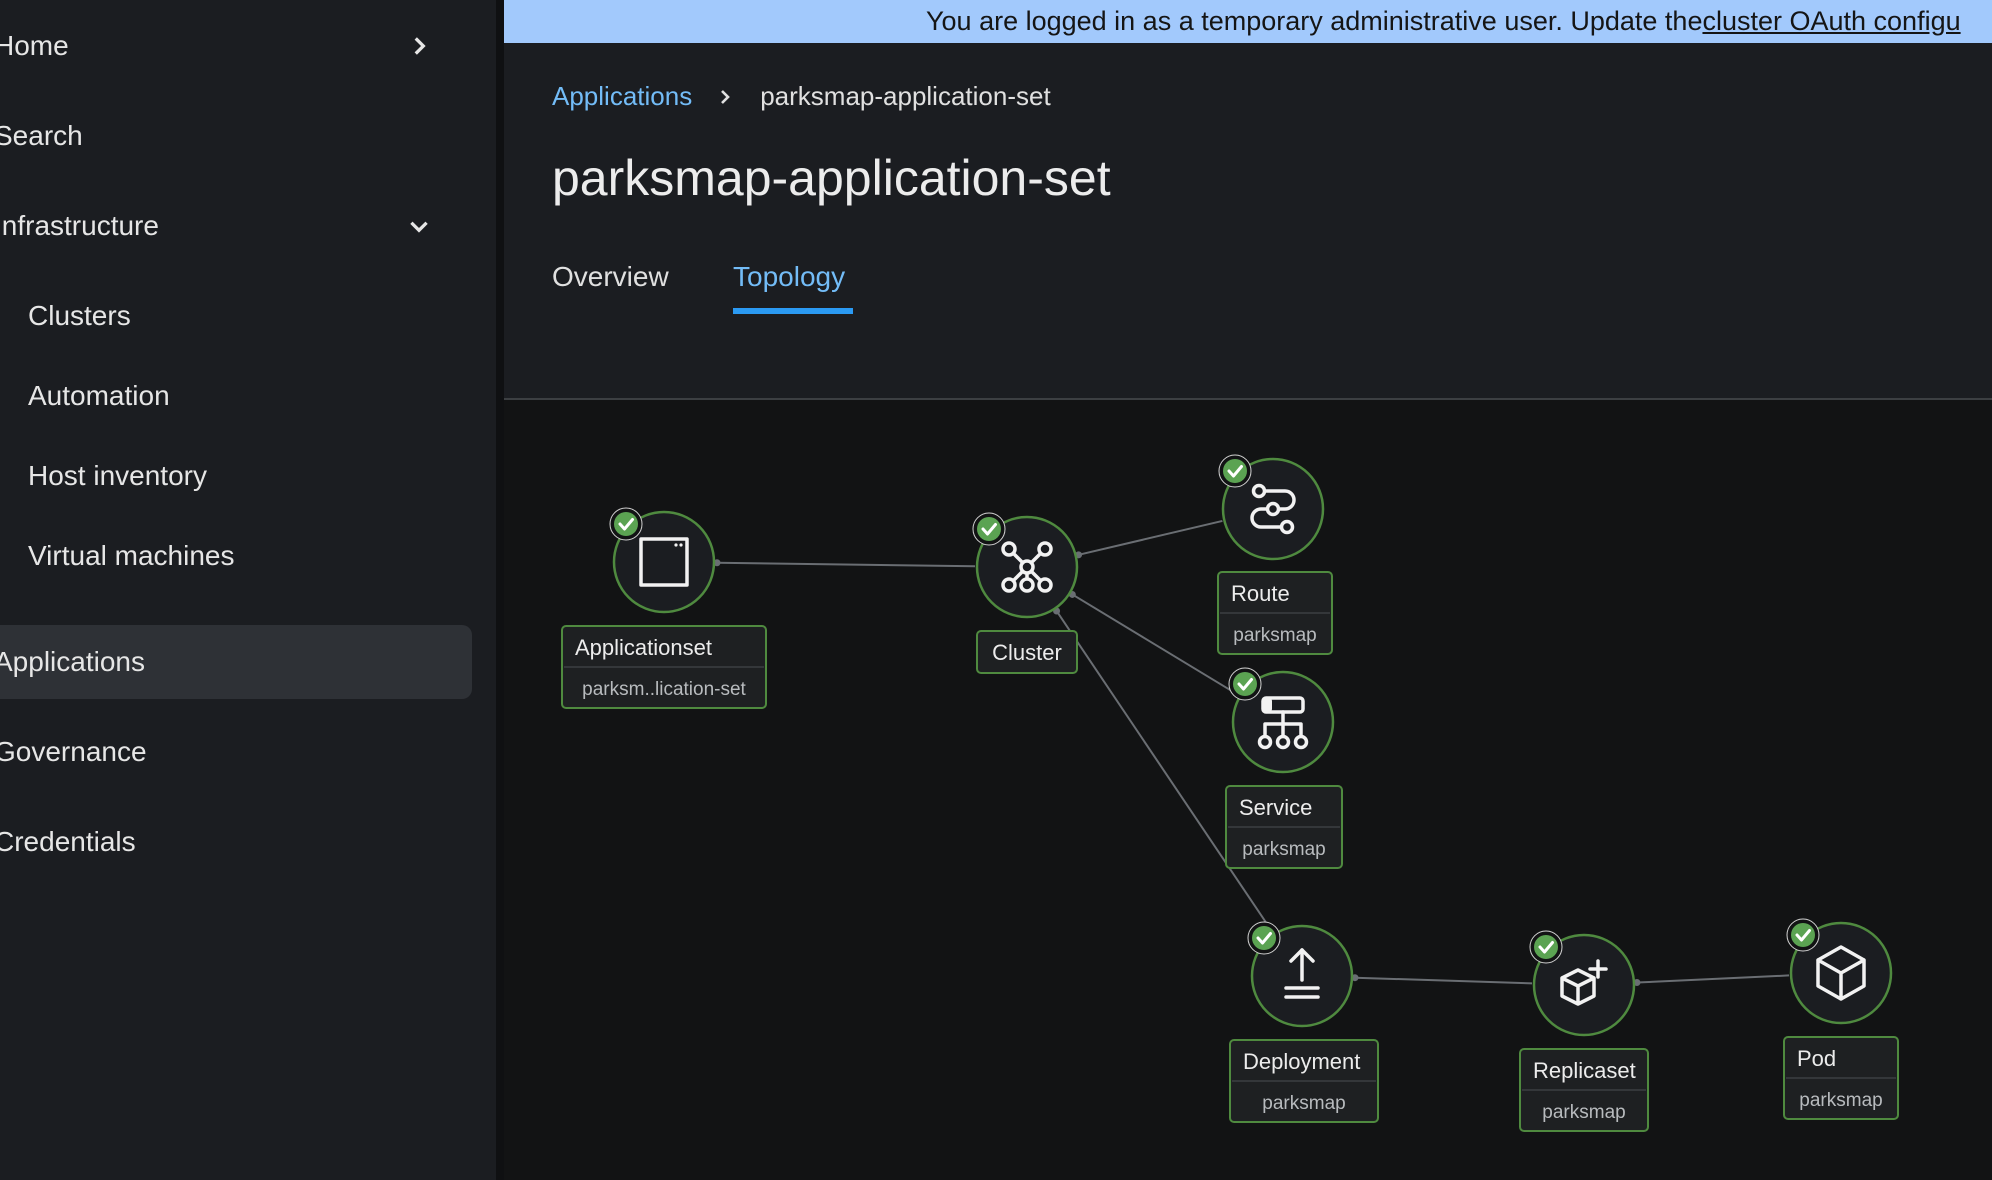 Image resolution: width=1992 pixels, height=1180 pixels. I want to click on node-subtitle: parksm..lication-set, so click(664, 689).